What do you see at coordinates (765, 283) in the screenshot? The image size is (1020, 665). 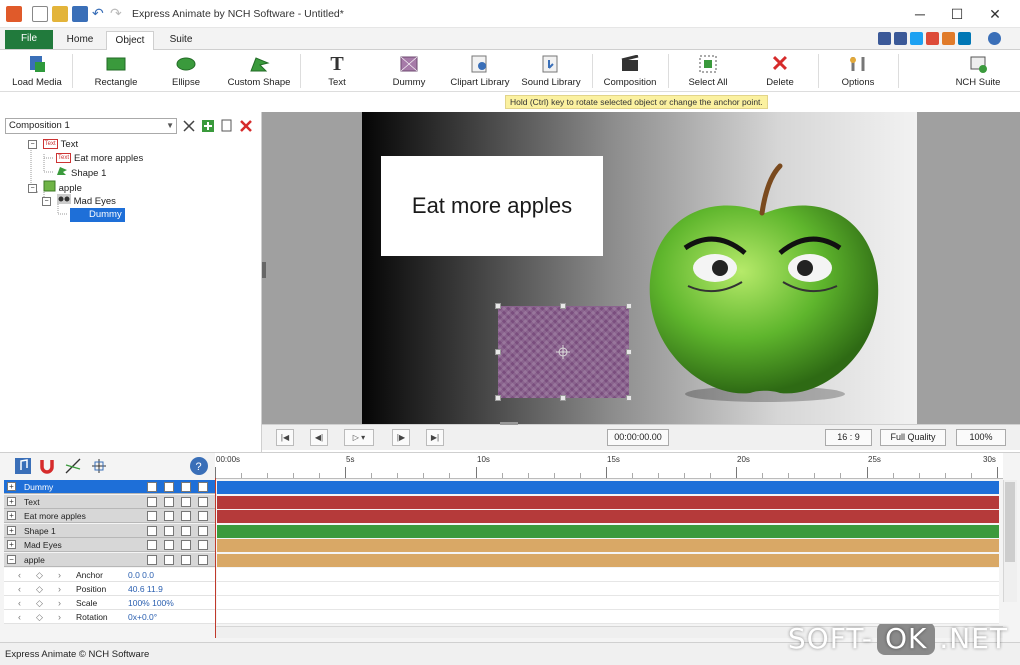 I see `apple-image` at bounding box center [765, 283].